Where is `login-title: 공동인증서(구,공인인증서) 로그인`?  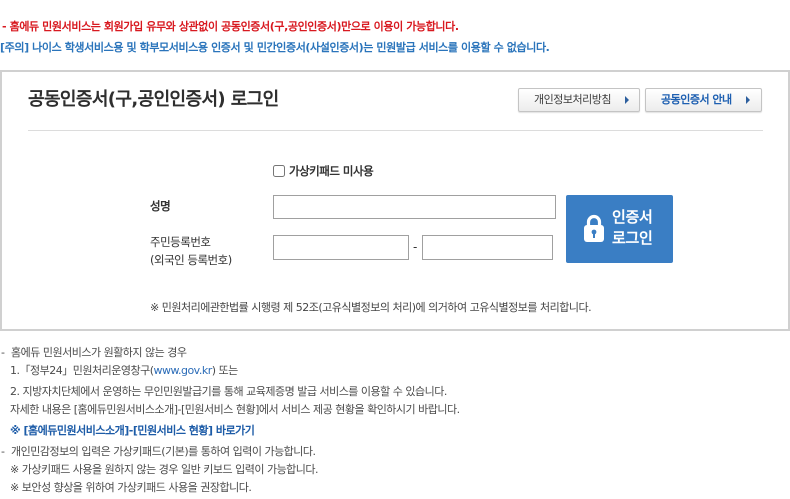 login-title: 공동인증서(구,공인인증서) 로그인 is located at coordinates (153, 99).